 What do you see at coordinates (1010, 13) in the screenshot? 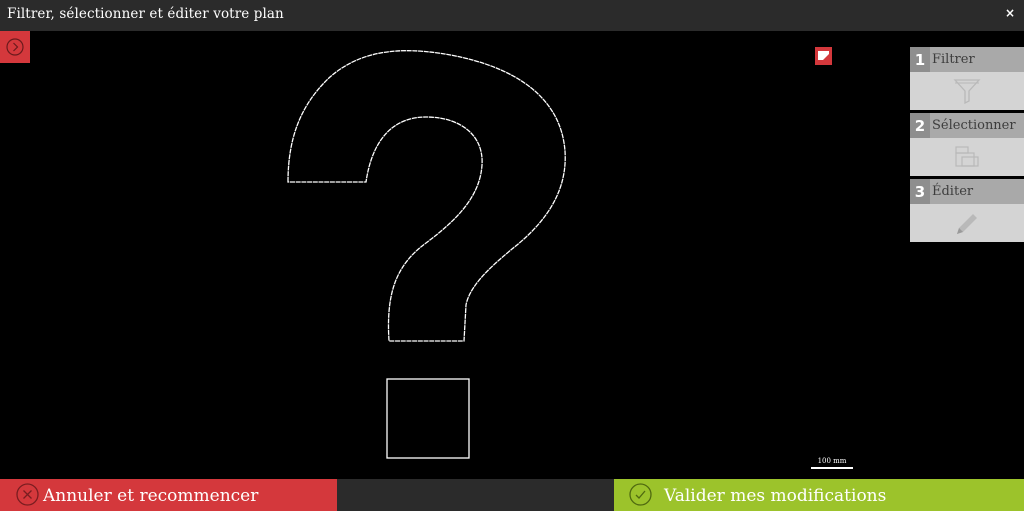
I see `close-icon: ×` at bounding box center [1010, 13].